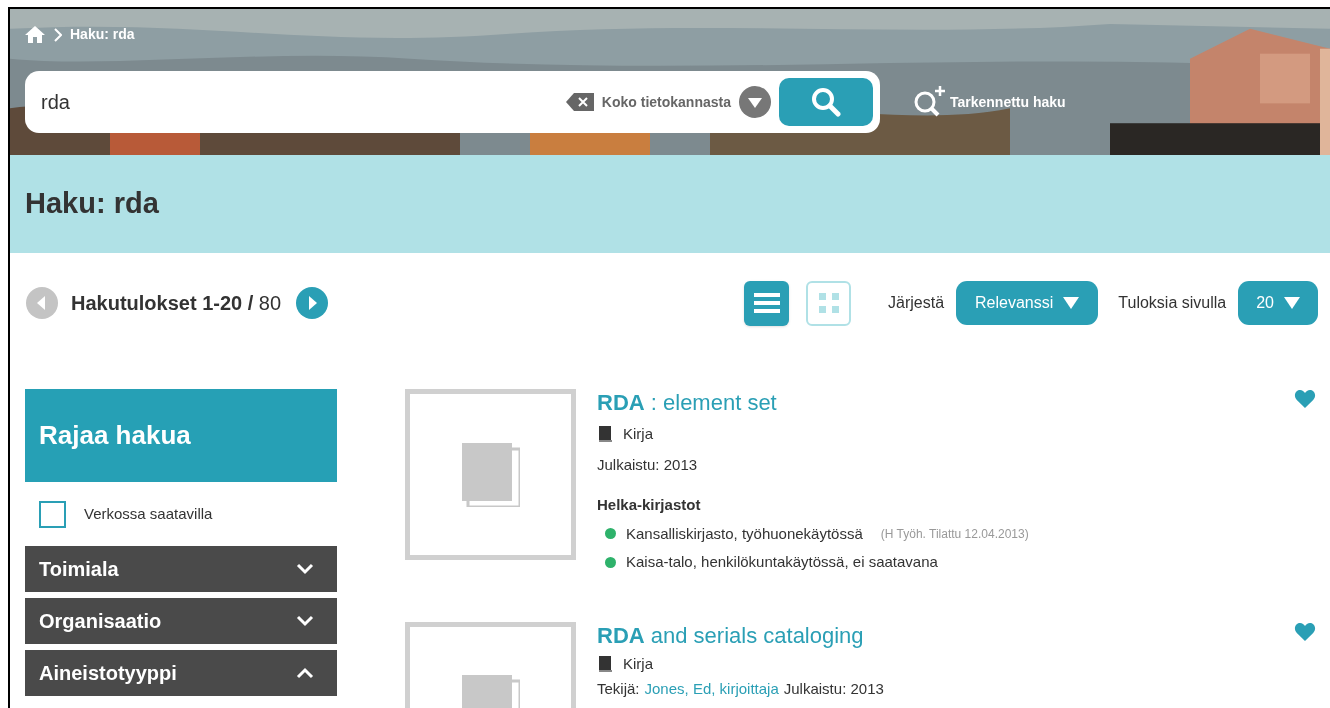 The height and width of the screenshot is (708, 1330). I want to click on list-view-button, so click(766, 303).